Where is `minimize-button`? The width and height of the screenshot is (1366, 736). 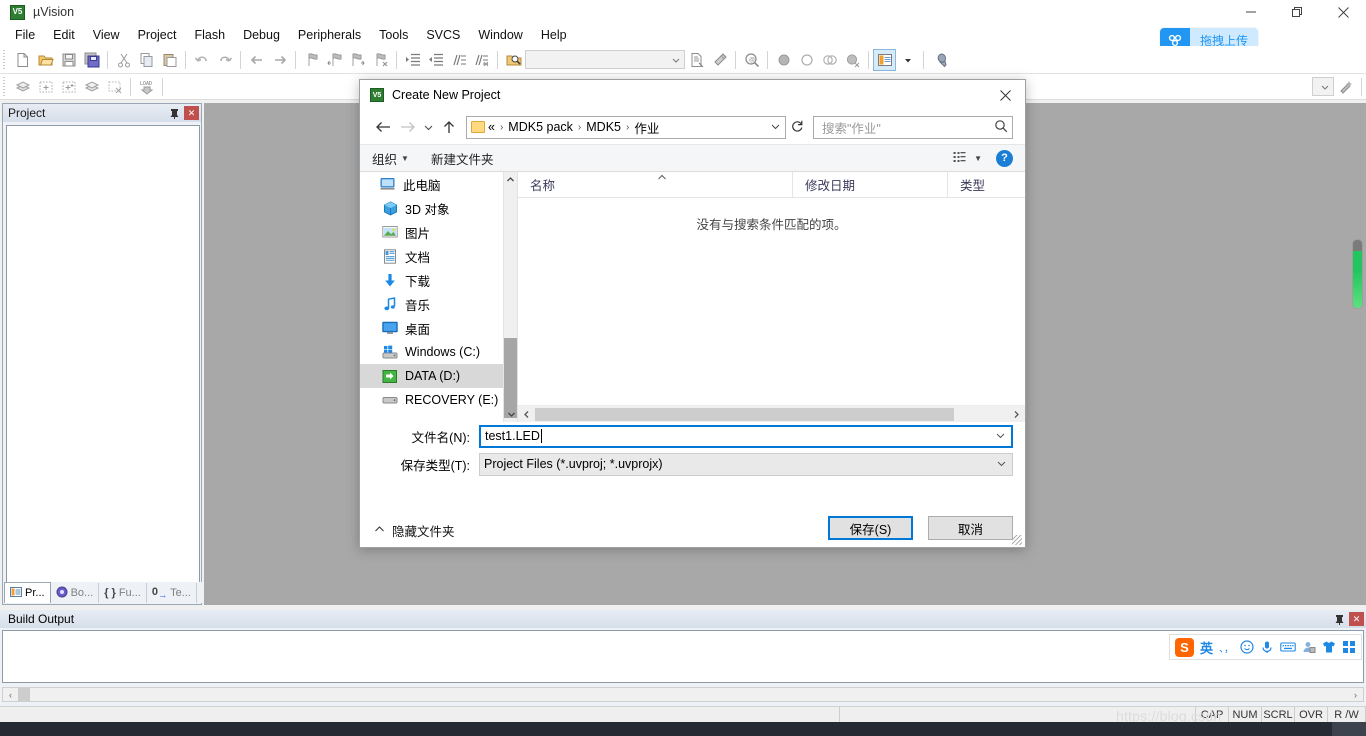 minimize-button is located at coordinates (1251, 12).